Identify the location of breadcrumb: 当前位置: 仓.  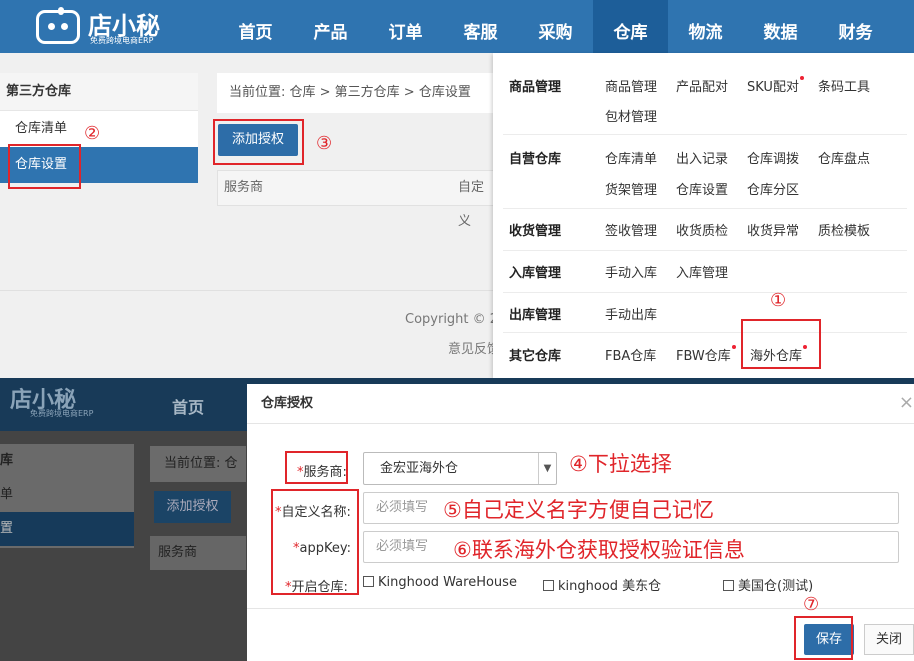
(198, 464).